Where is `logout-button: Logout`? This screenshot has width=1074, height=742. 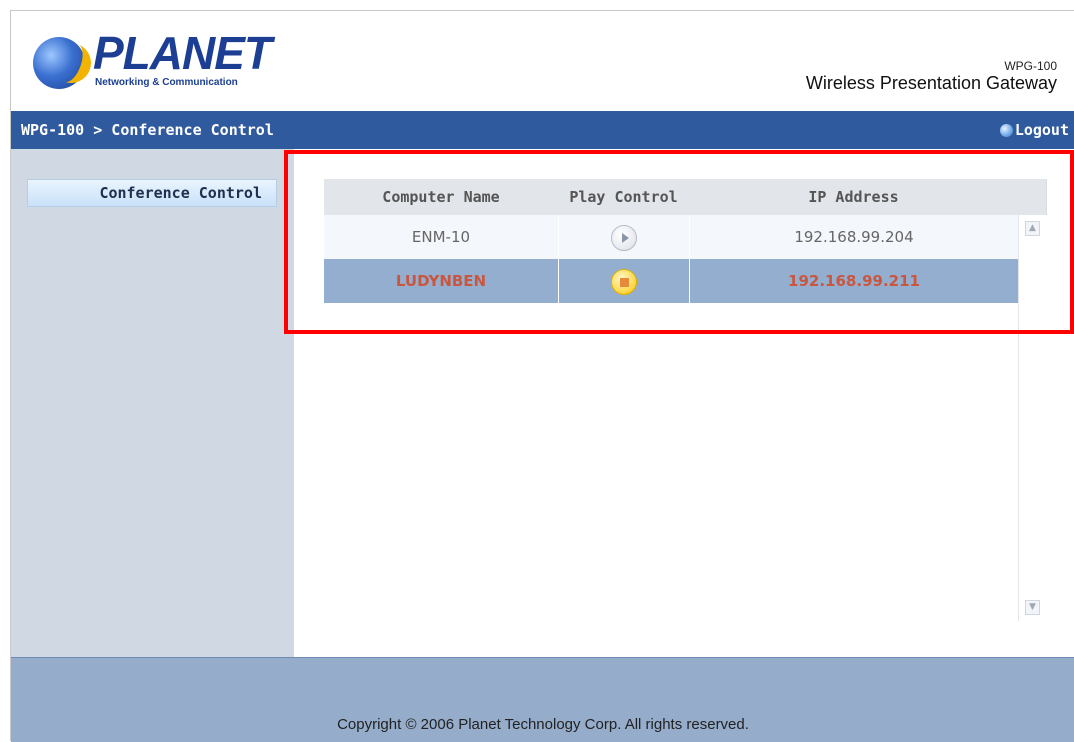
logout-button: Logout is located at coordinates (1034, 130).